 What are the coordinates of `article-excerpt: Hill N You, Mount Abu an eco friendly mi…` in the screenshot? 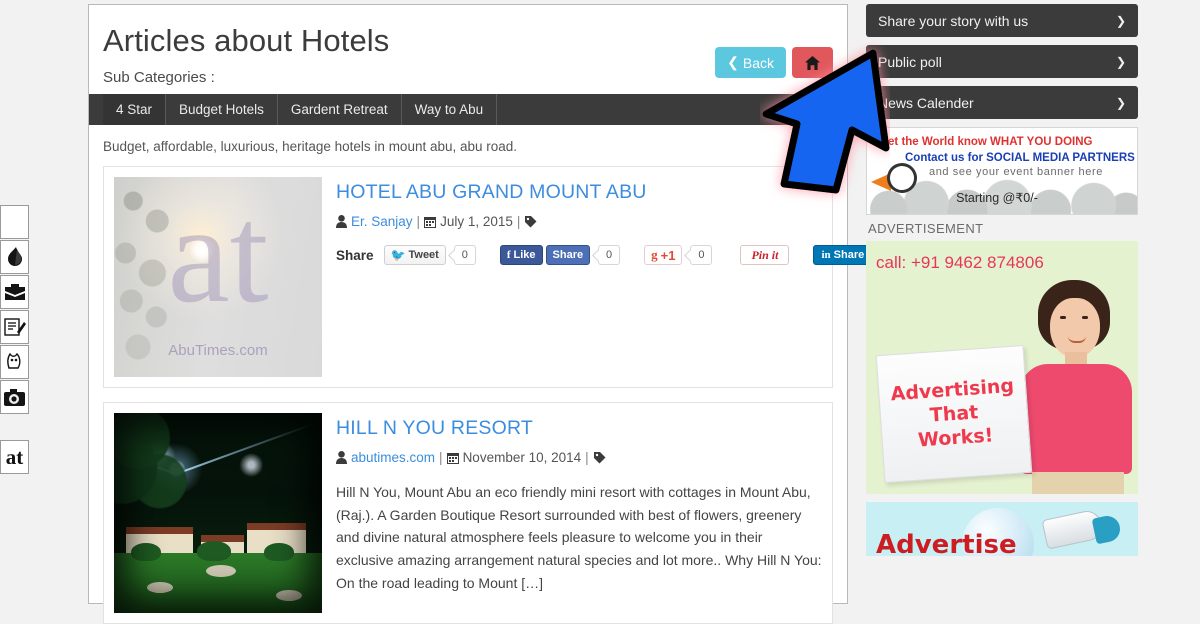 It's located at (579, 537).